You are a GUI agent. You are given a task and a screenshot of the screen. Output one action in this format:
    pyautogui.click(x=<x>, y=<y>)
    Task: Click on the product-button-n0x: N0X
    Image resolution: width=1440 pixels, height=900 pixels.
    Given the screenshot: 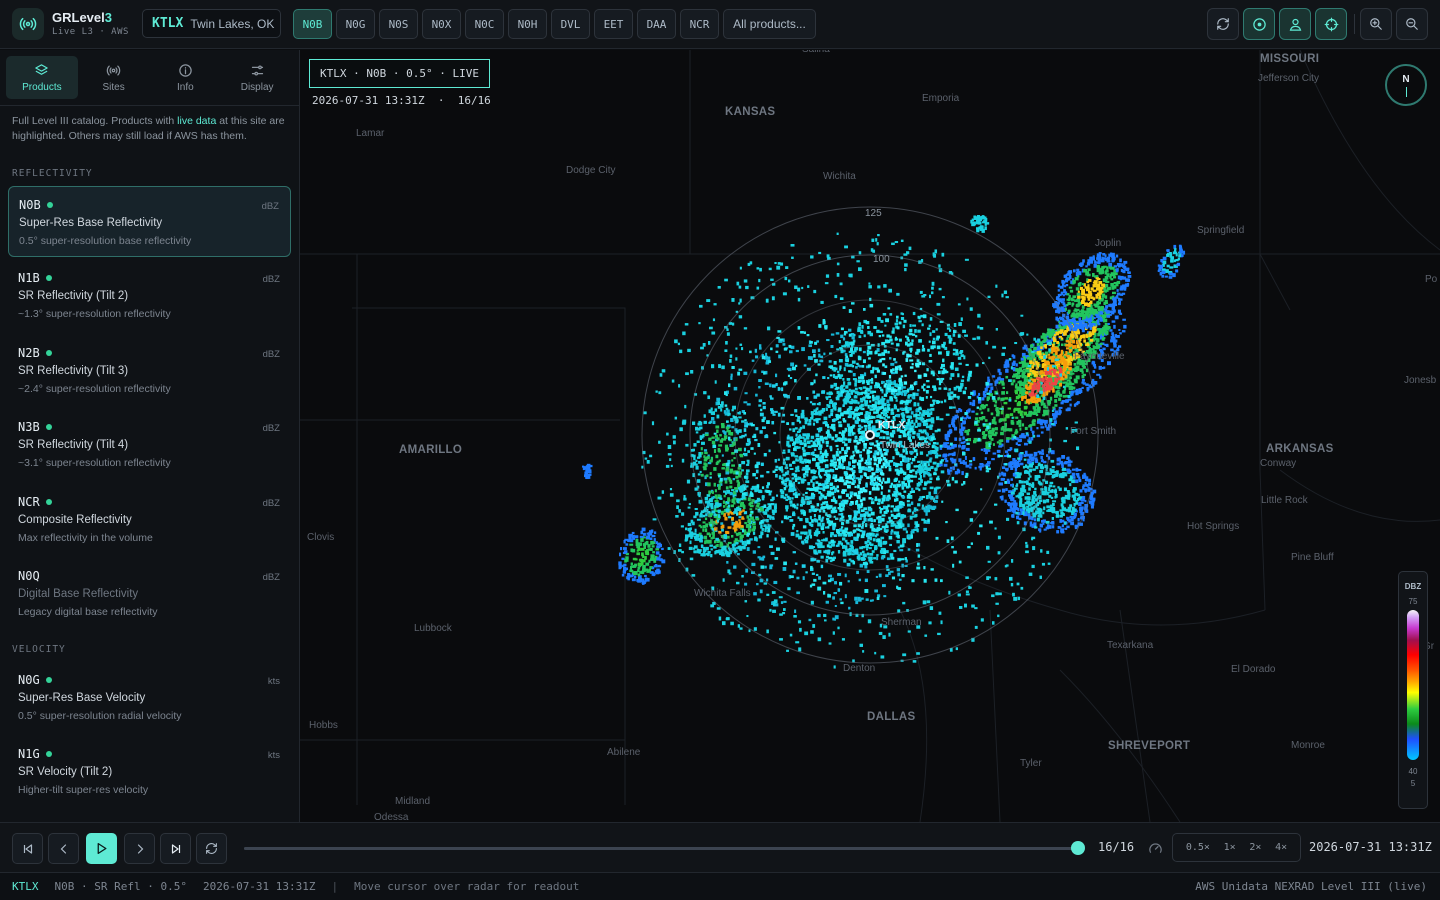 What is the action you would take?
    pyautogui.click(x=441, y=24)
    